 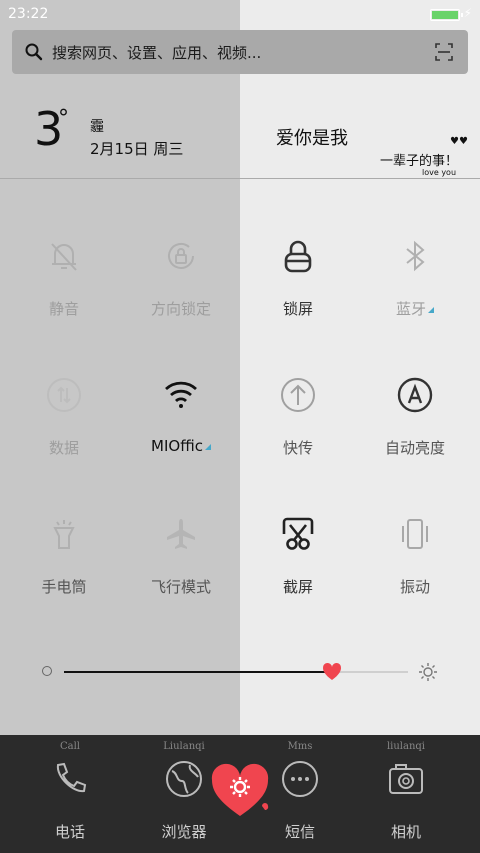 I want to click on toggle-label: 锁屏, so click(x=297, y=309).